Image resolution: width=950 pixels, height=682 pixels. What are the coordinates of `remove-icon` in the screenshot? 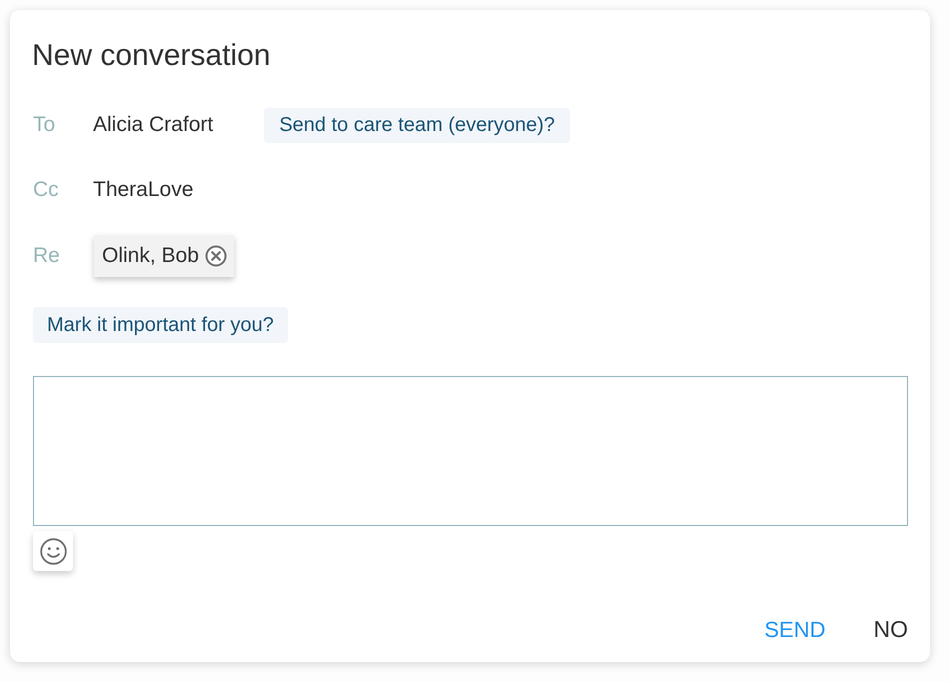 It's located at (215, 256).